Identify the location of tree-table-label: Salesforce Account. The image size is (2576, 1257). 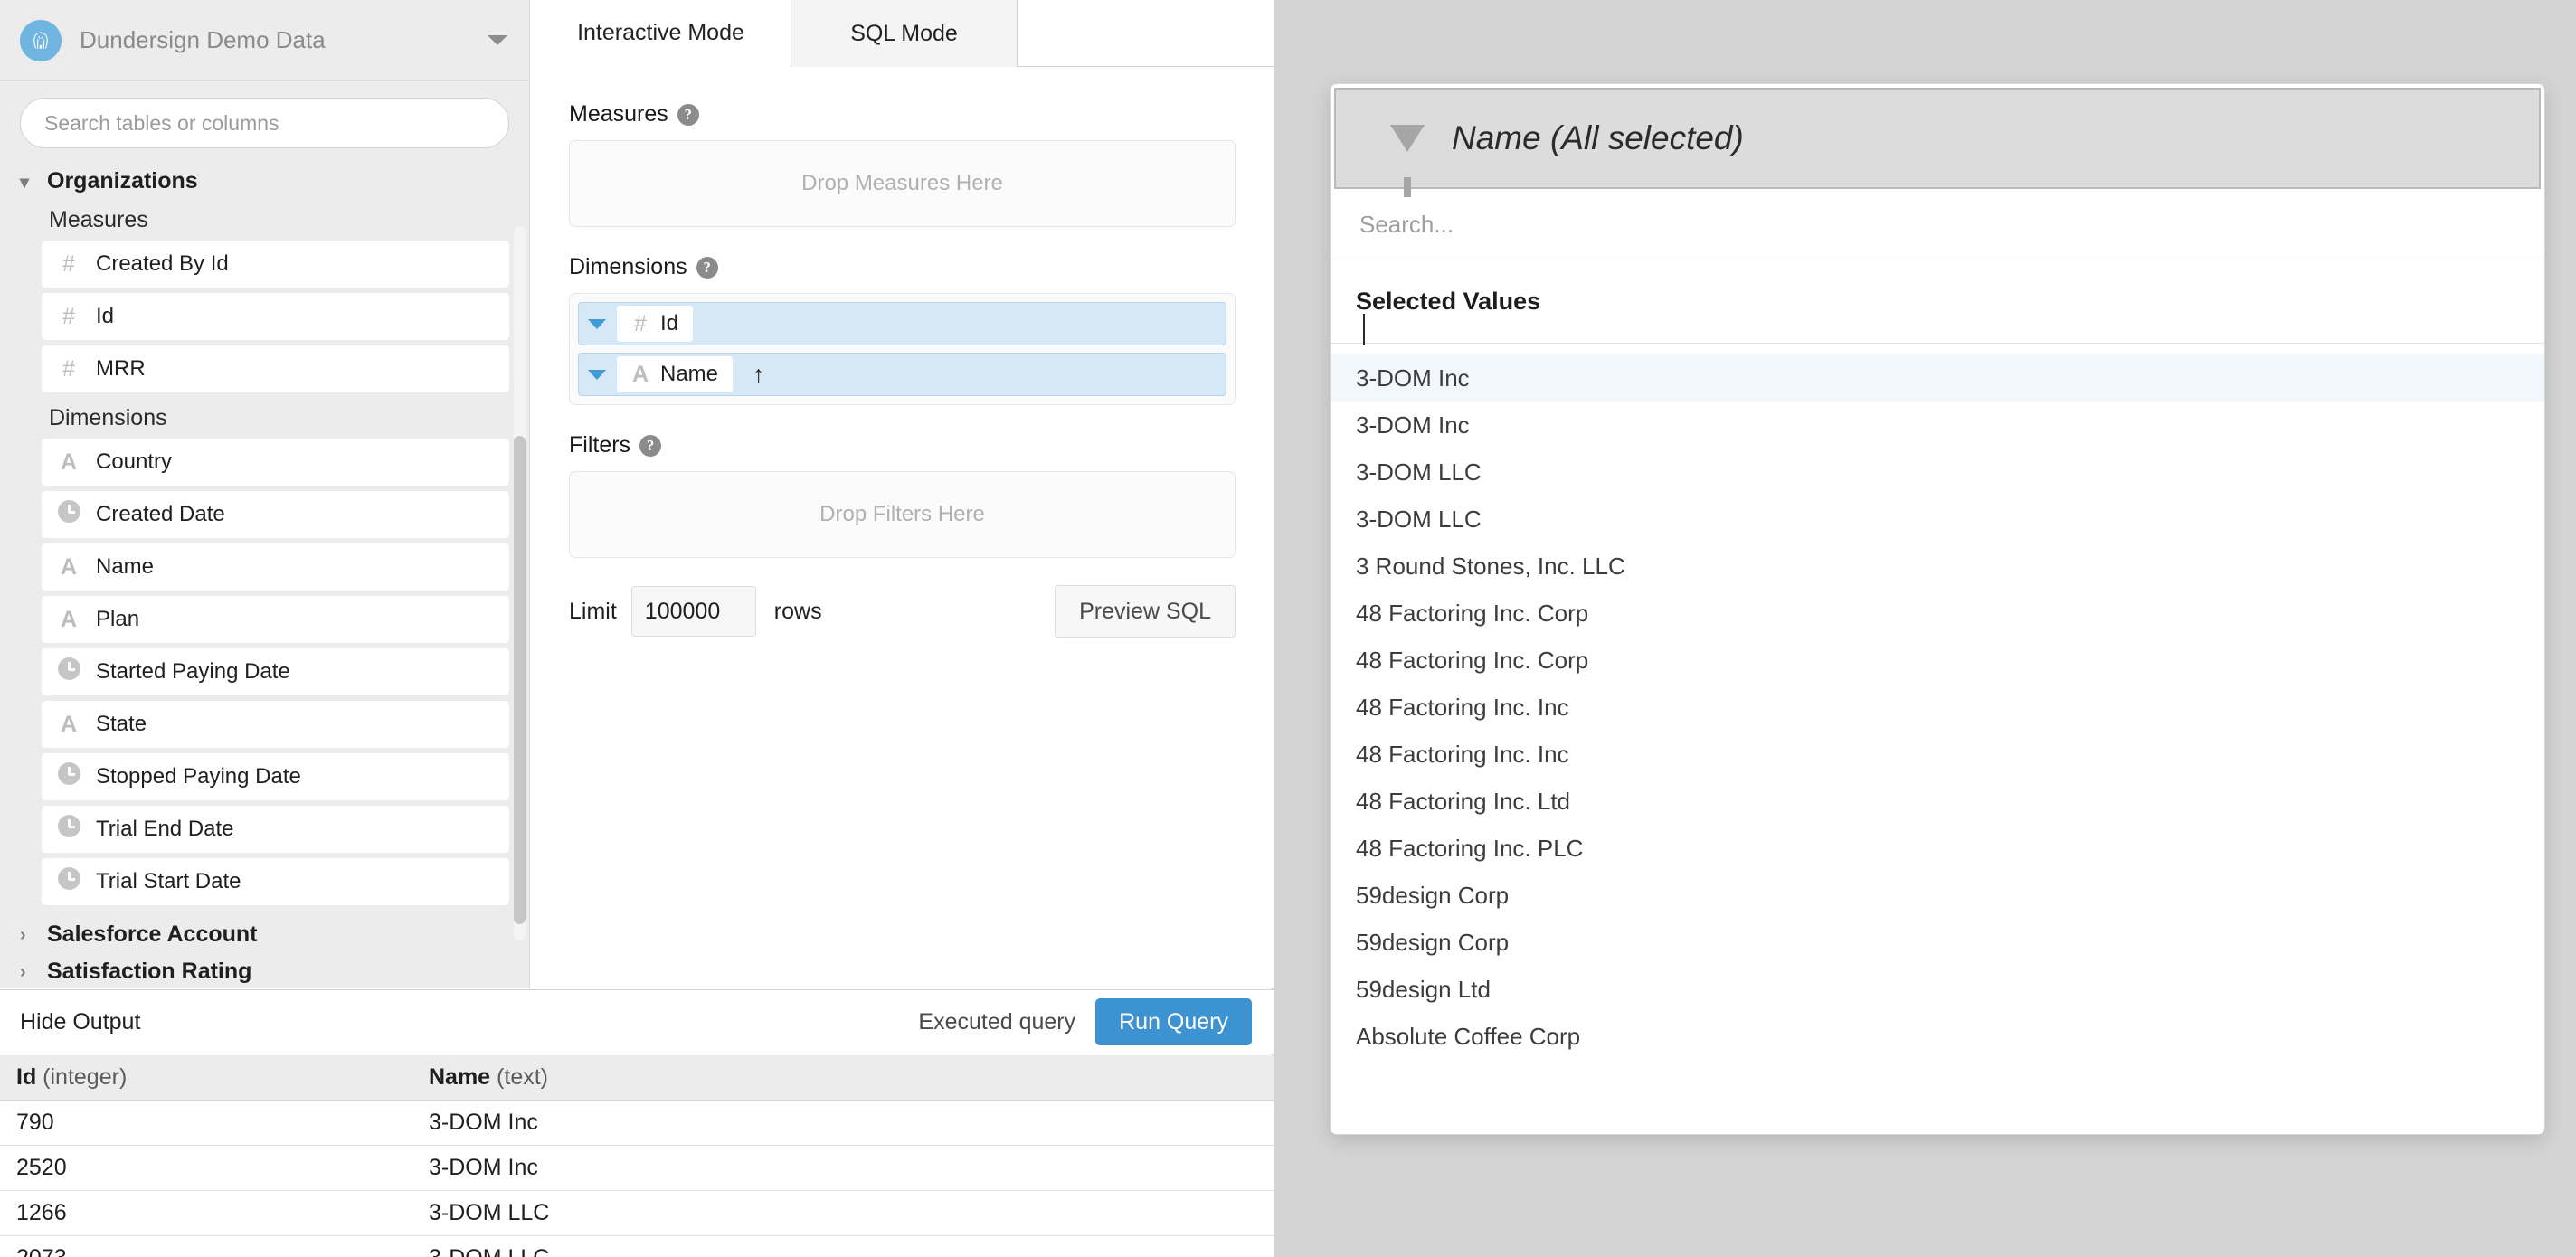
(152, 934).